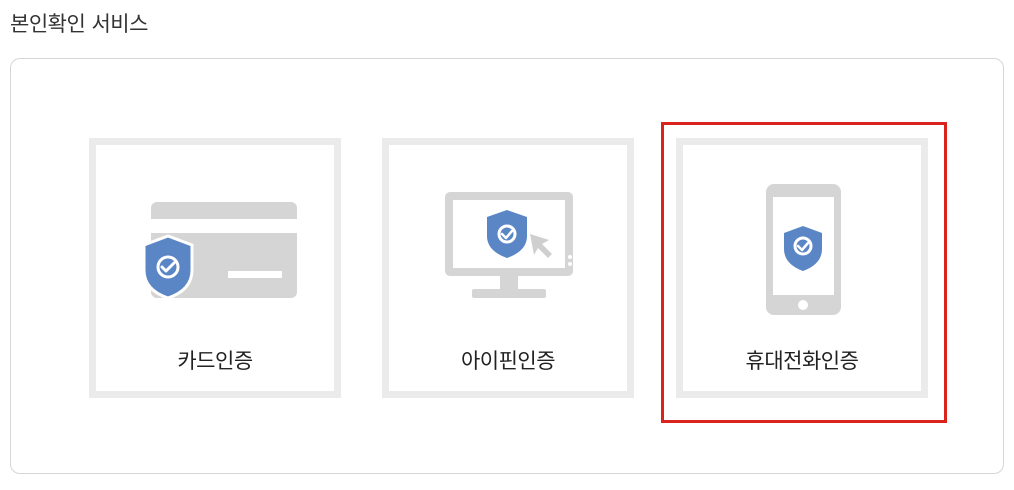 The image size is (1014, 490). Describe the element at coordinates (509, 245) in the screenshot. I see `monitor-shield-cursor-icon` at that location.